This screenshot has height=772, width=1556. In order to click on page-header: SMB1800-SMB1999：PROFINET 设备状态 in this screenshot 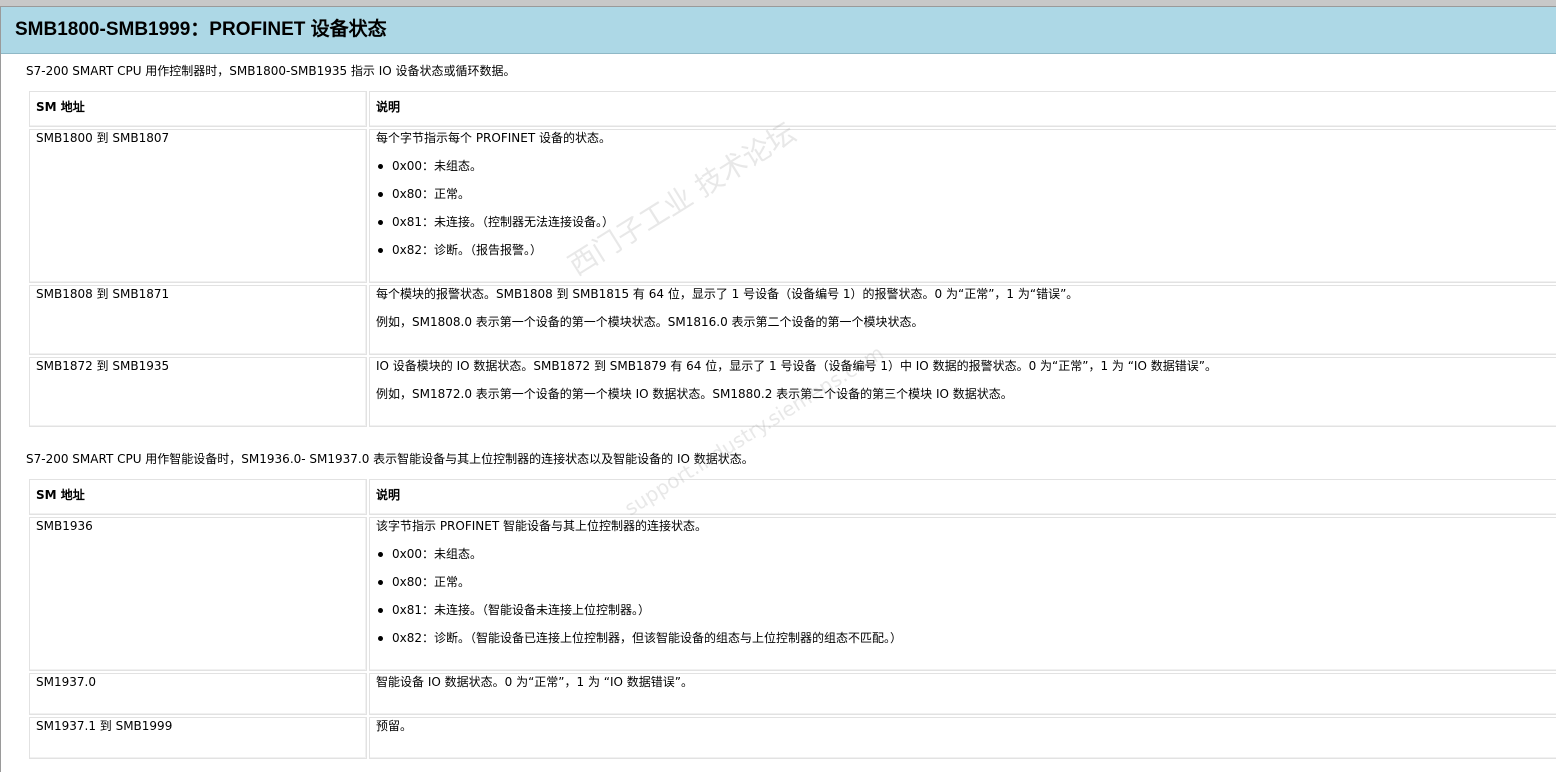, I will do `click(778, 30)`.